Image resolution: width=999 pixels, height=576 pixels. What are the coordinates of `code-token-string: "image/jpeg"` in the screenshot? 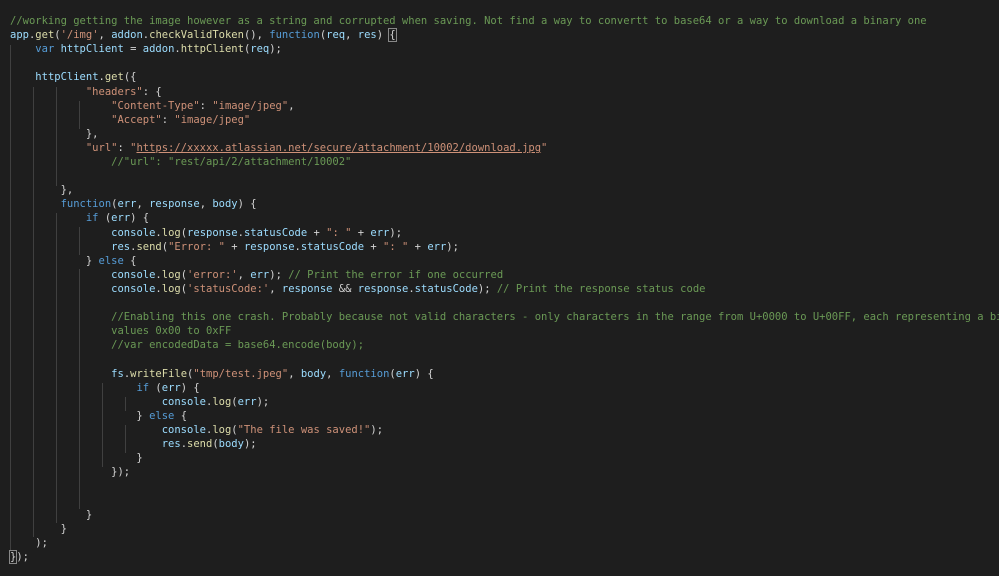 It's located at (212, 119).